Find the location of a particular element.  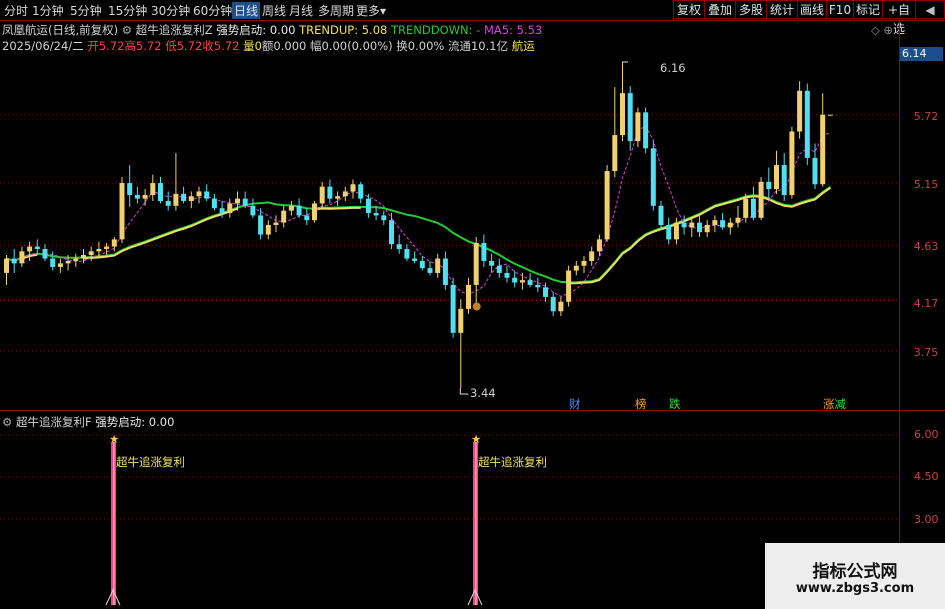

watermark-title: 指标公式网 is located at coordinates (855, 572).